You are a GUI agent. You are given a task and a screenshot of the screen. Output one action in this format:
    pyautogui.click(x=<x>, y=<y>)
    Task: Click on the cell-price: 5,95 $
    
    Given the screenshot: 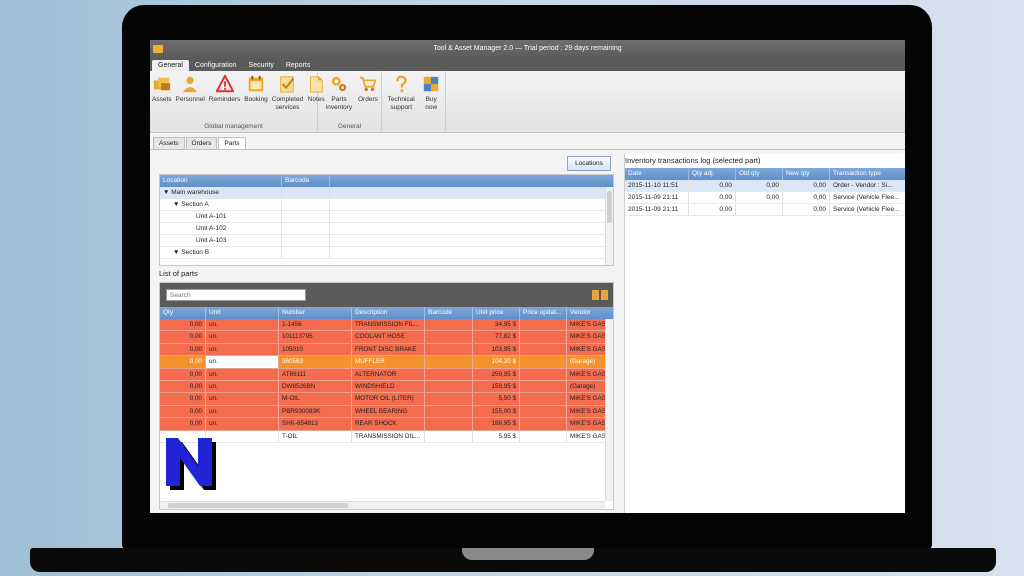 What is the action you would take?
    pyautogui.click(x=496, y=436)
    